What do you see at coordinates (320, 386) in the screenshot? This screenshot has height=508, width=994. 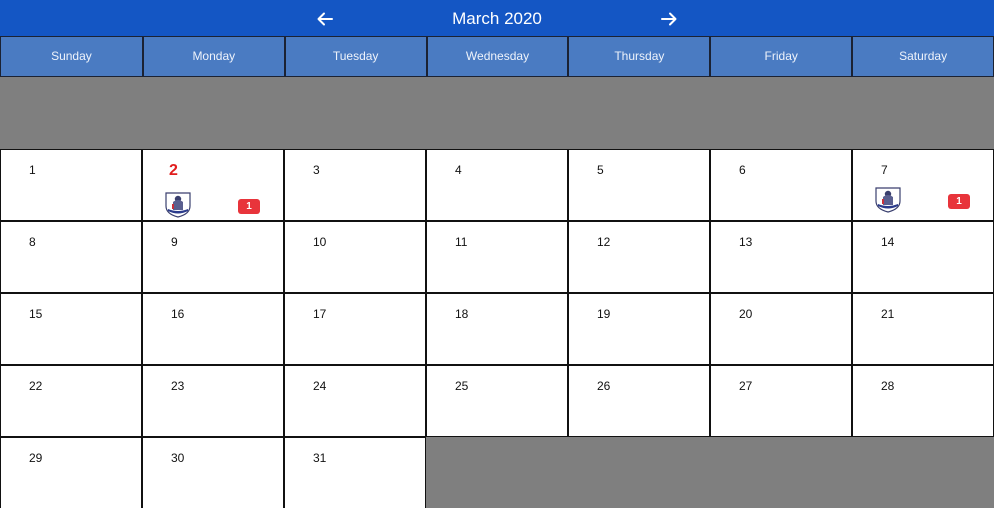 I see `day-number: 24` at bounding box center [320, 386].